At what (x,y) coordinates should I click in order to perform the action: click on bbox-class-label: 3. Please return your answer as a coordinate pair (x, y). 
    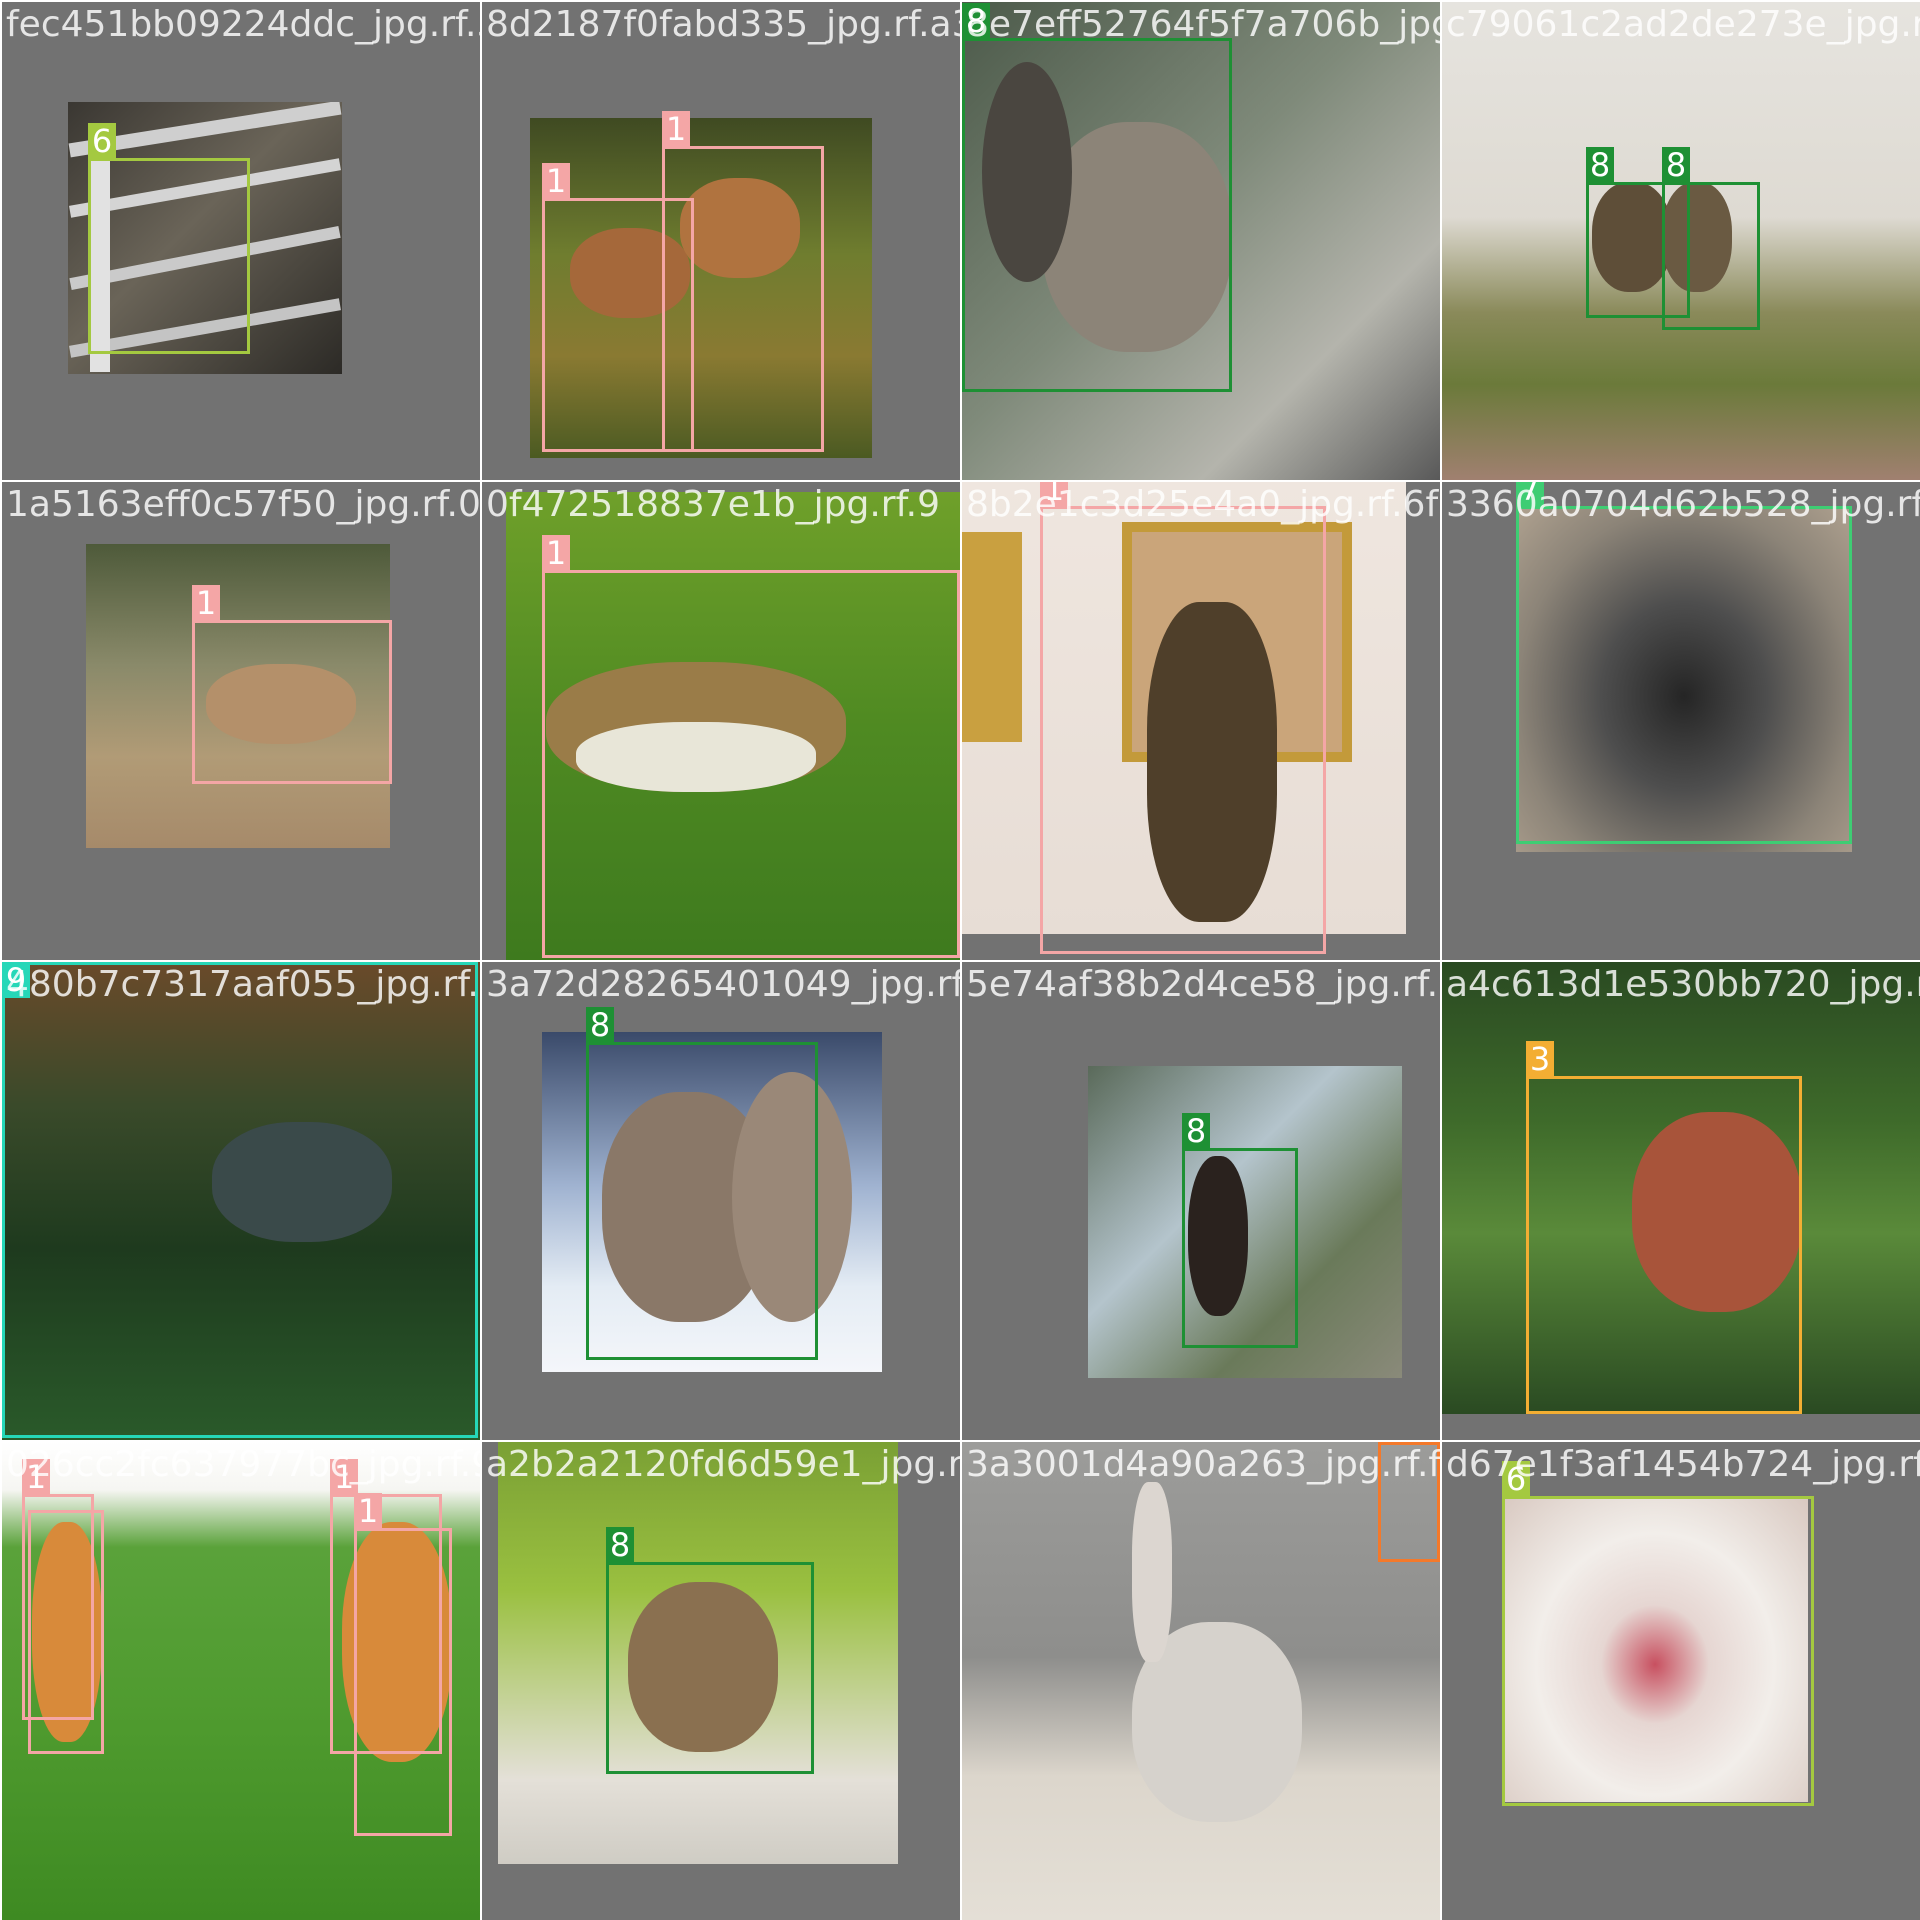
    Looking at the image, I should click on (1540, 1059).